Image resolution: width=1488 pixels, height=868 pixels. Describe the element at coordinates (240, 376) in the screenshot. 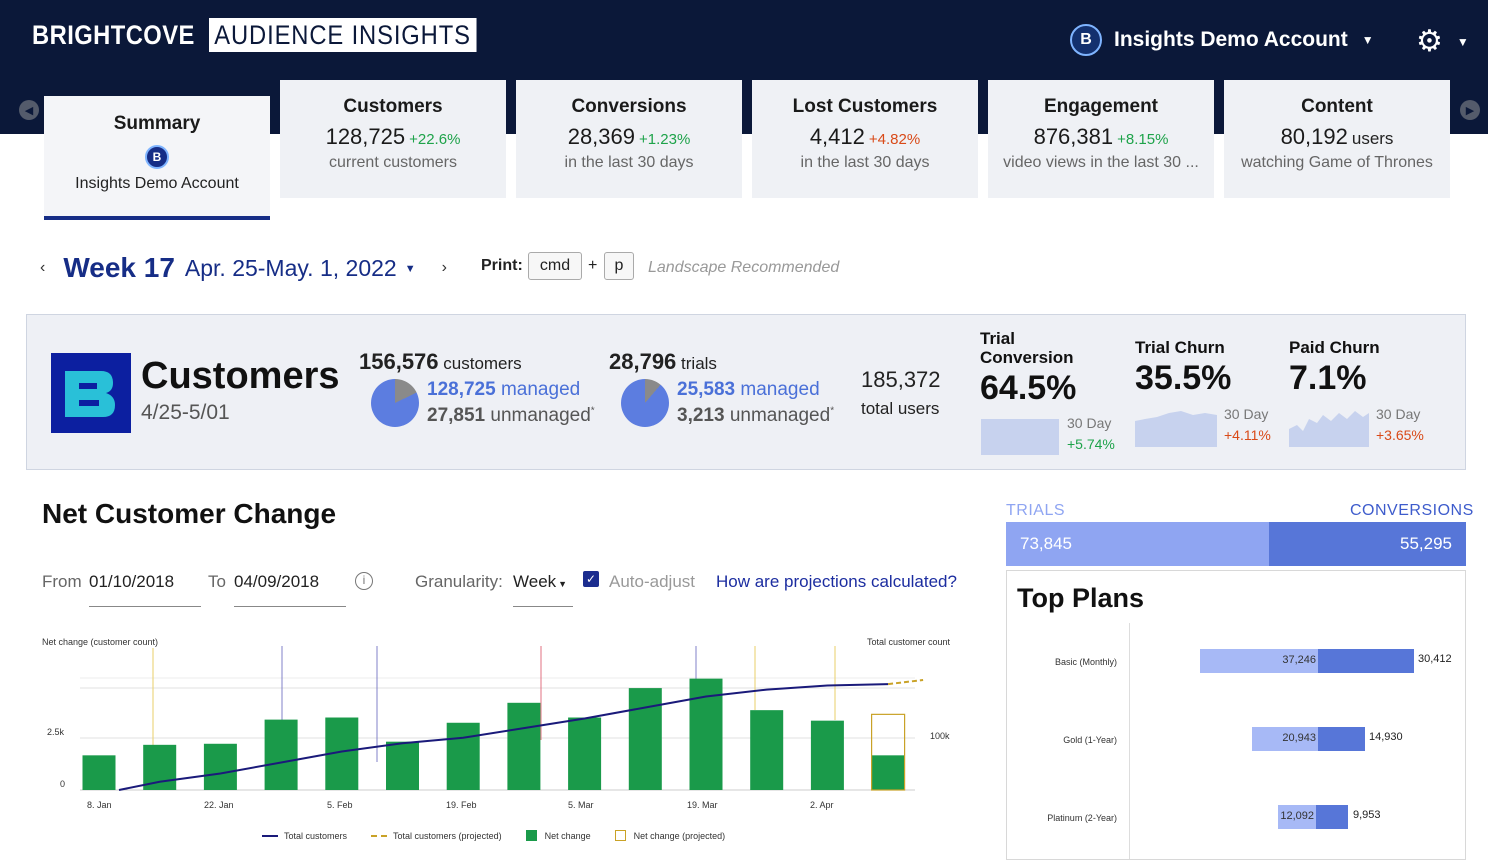

I see `panel-title: Customers` at that location.